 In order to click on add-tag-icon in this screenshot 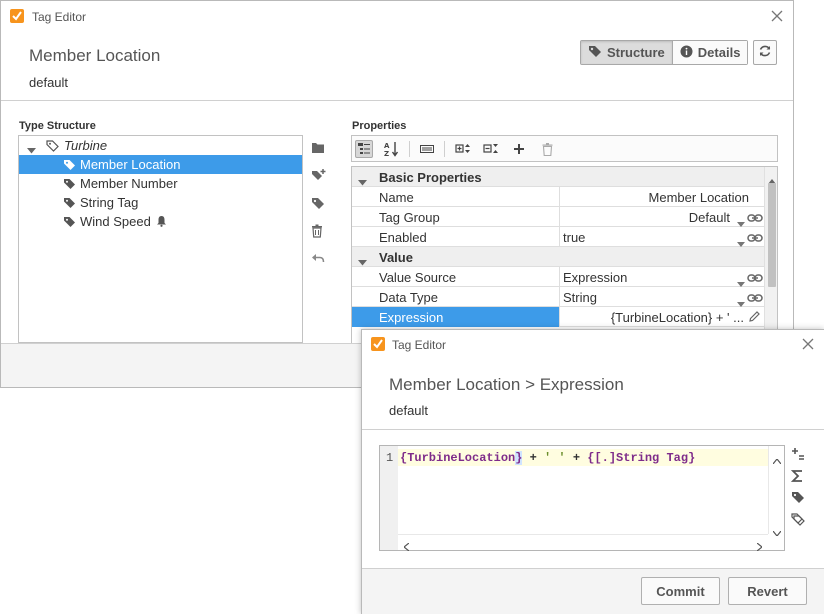, I will do `click(319, 176)`.